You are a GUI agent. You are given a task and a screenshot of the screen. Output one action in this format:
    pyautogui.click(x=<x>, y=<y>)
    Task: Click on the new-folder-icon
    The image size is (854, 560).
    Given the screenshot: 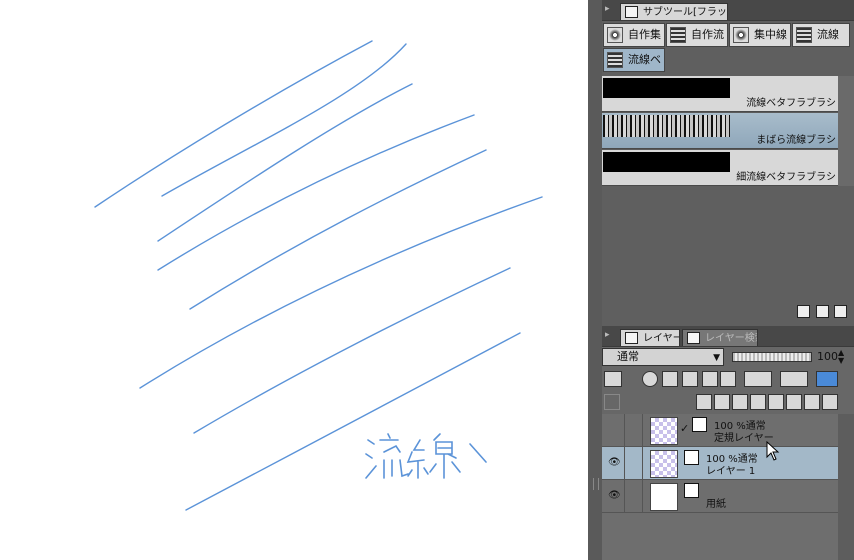 What is the action you would take?
    pyautogui.click(x=740, y=402)
    